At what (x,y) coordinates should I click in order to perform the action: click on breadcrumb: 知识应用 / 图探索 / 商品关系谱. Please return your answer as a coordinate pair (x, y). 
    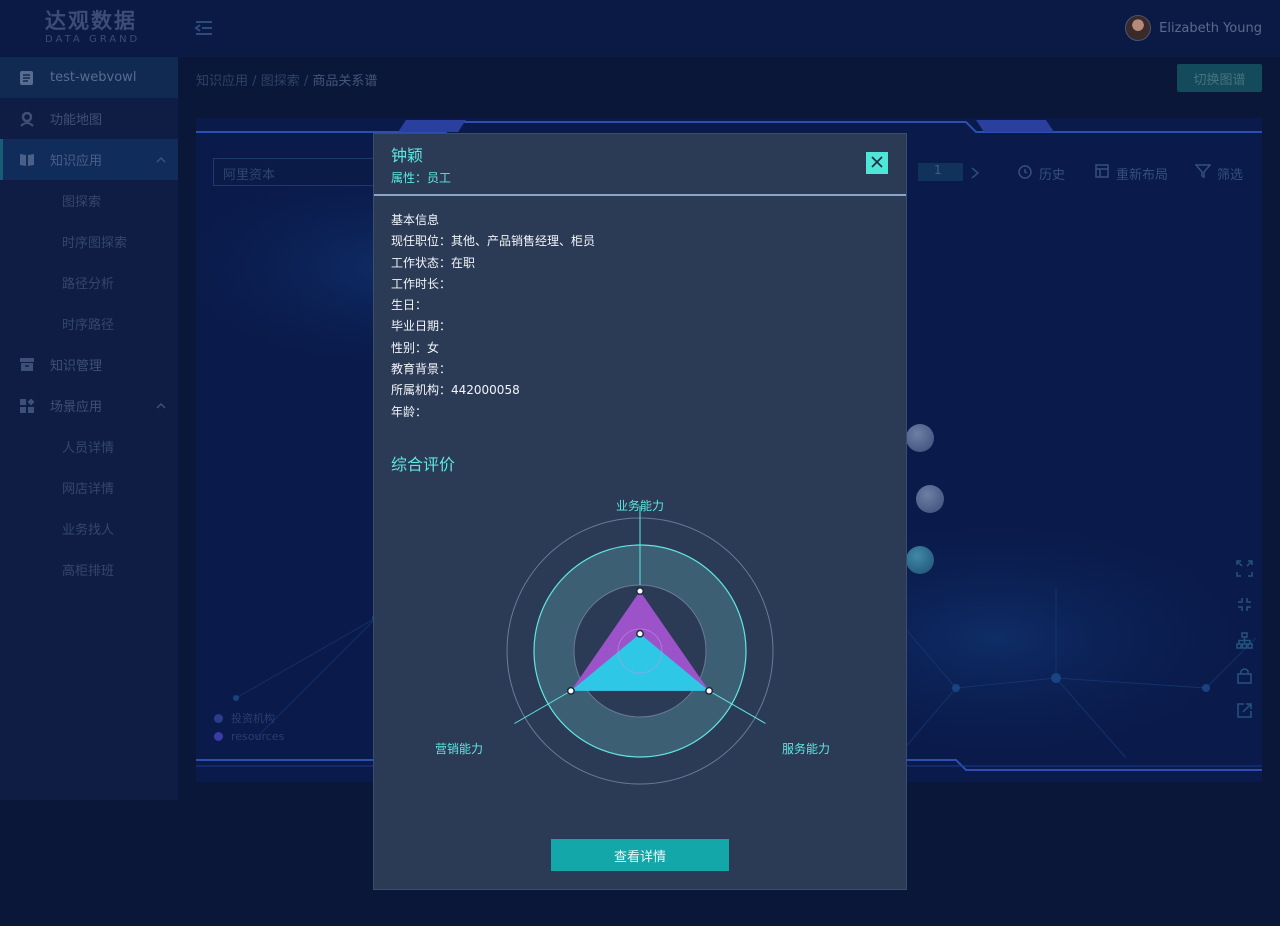
    Looking at the image, I should click on (286, 79).